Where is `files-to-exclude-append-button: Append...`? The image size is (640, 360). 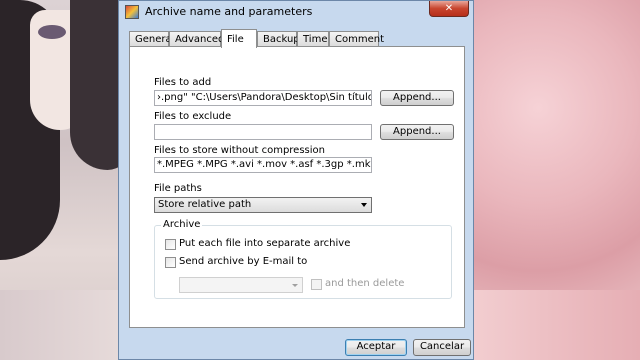 files-to-exclude-append-button: Append... is located at coordinates (417, 132).